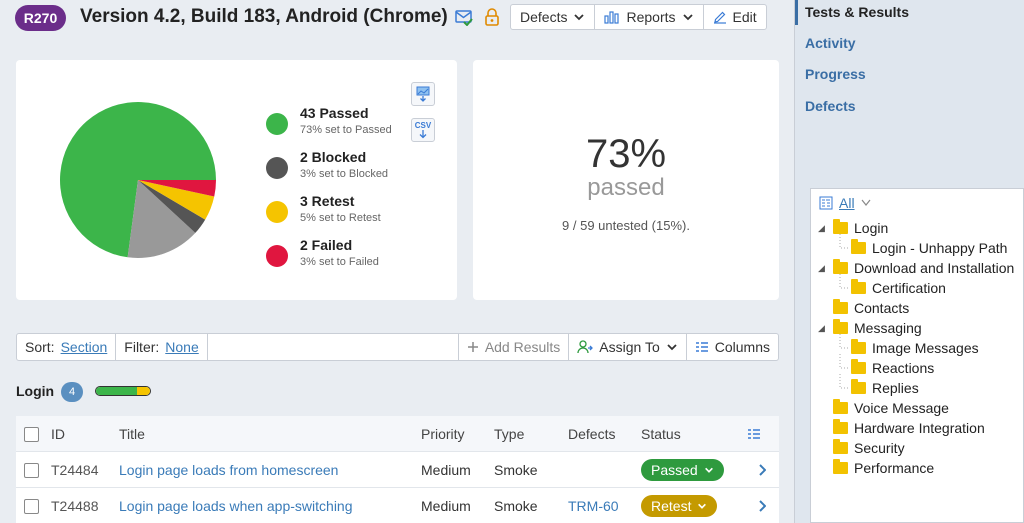 The width and height of the screenshot is (1024, 523). What do you see at coordinates (591, 434) in the screenshot?
I see `column-header-defects: Defects` at bounding box center [591, 434].